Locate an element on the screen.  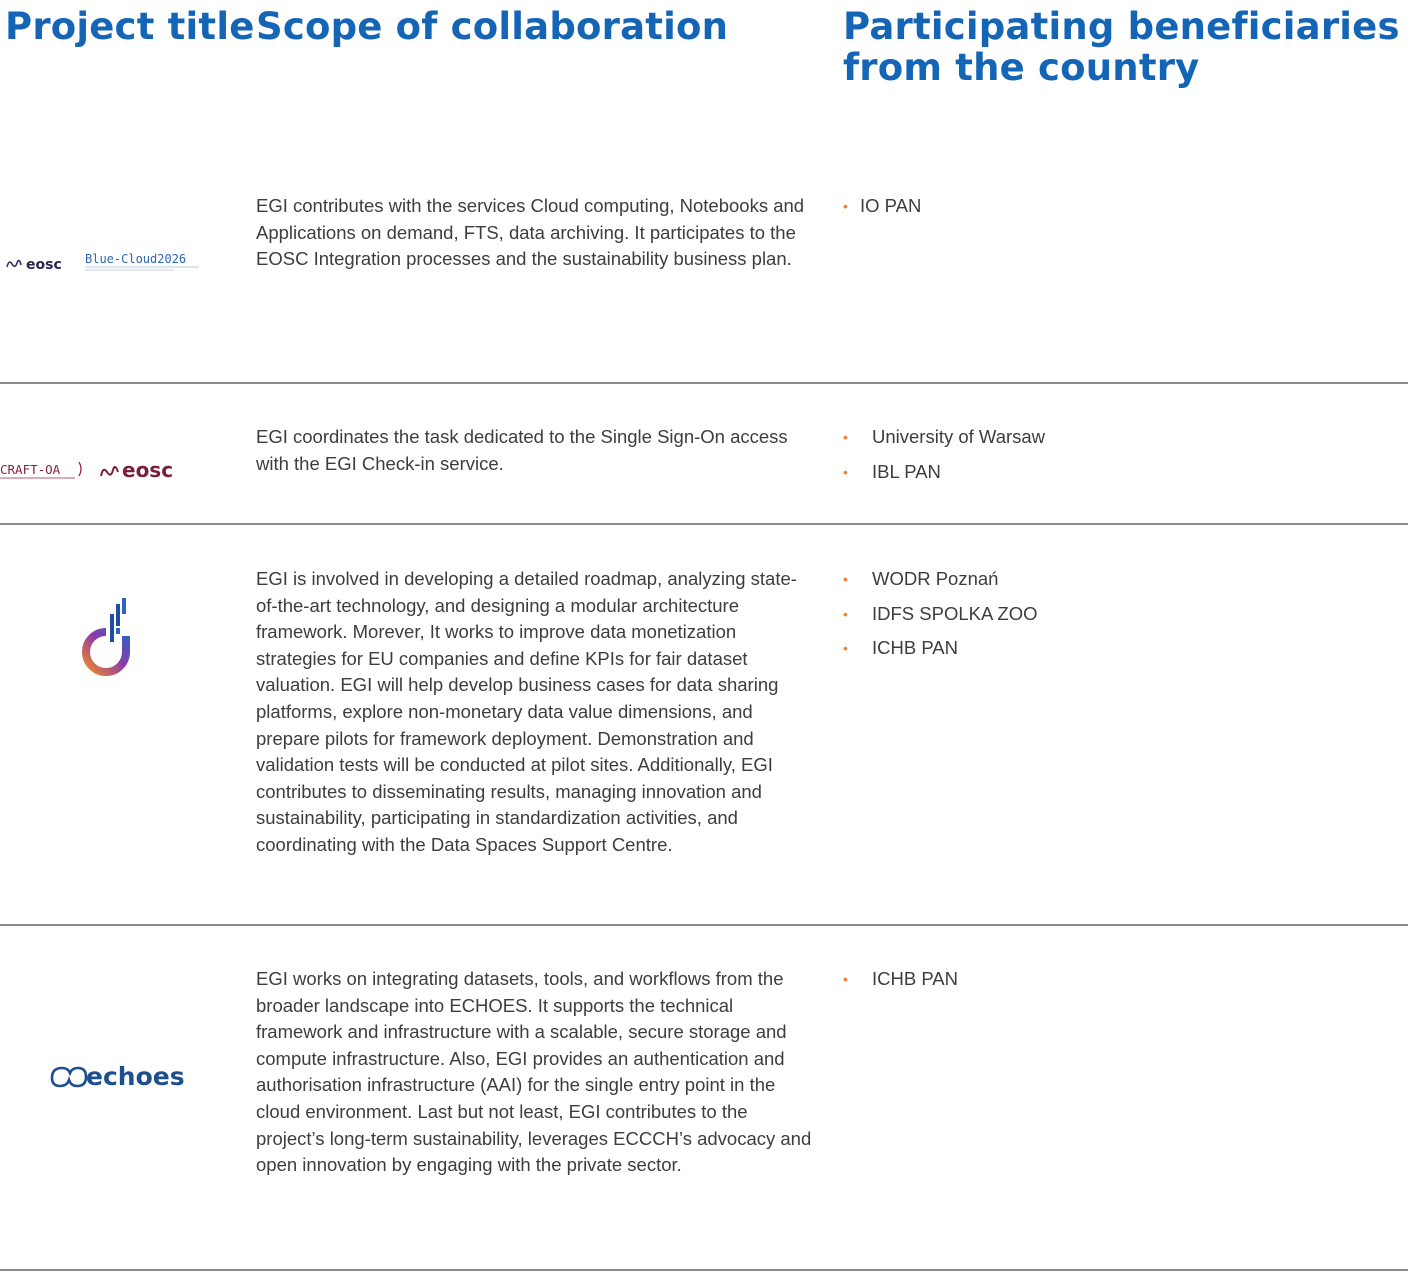
beneficiaries-row-4: • ICHB PAN is located at coordinates (900, 983).